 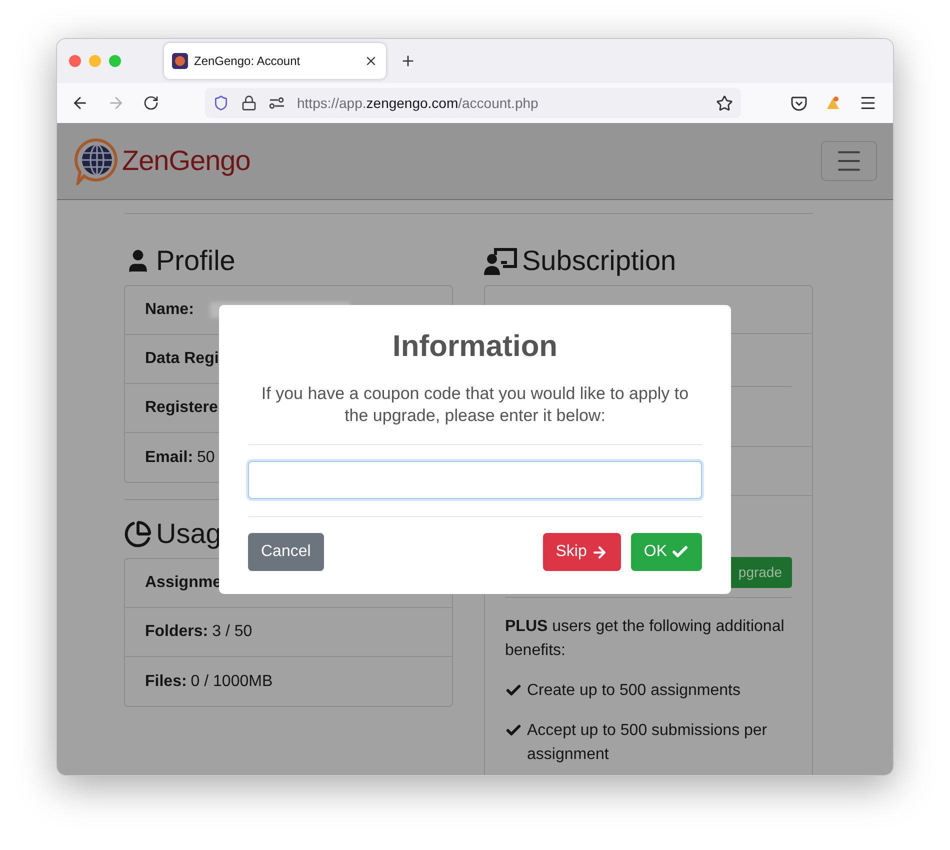 What do you see at coordinates (599, 261) in the screenshot?
I see `section-heading: Subscription` at bounding box center [599, 261].